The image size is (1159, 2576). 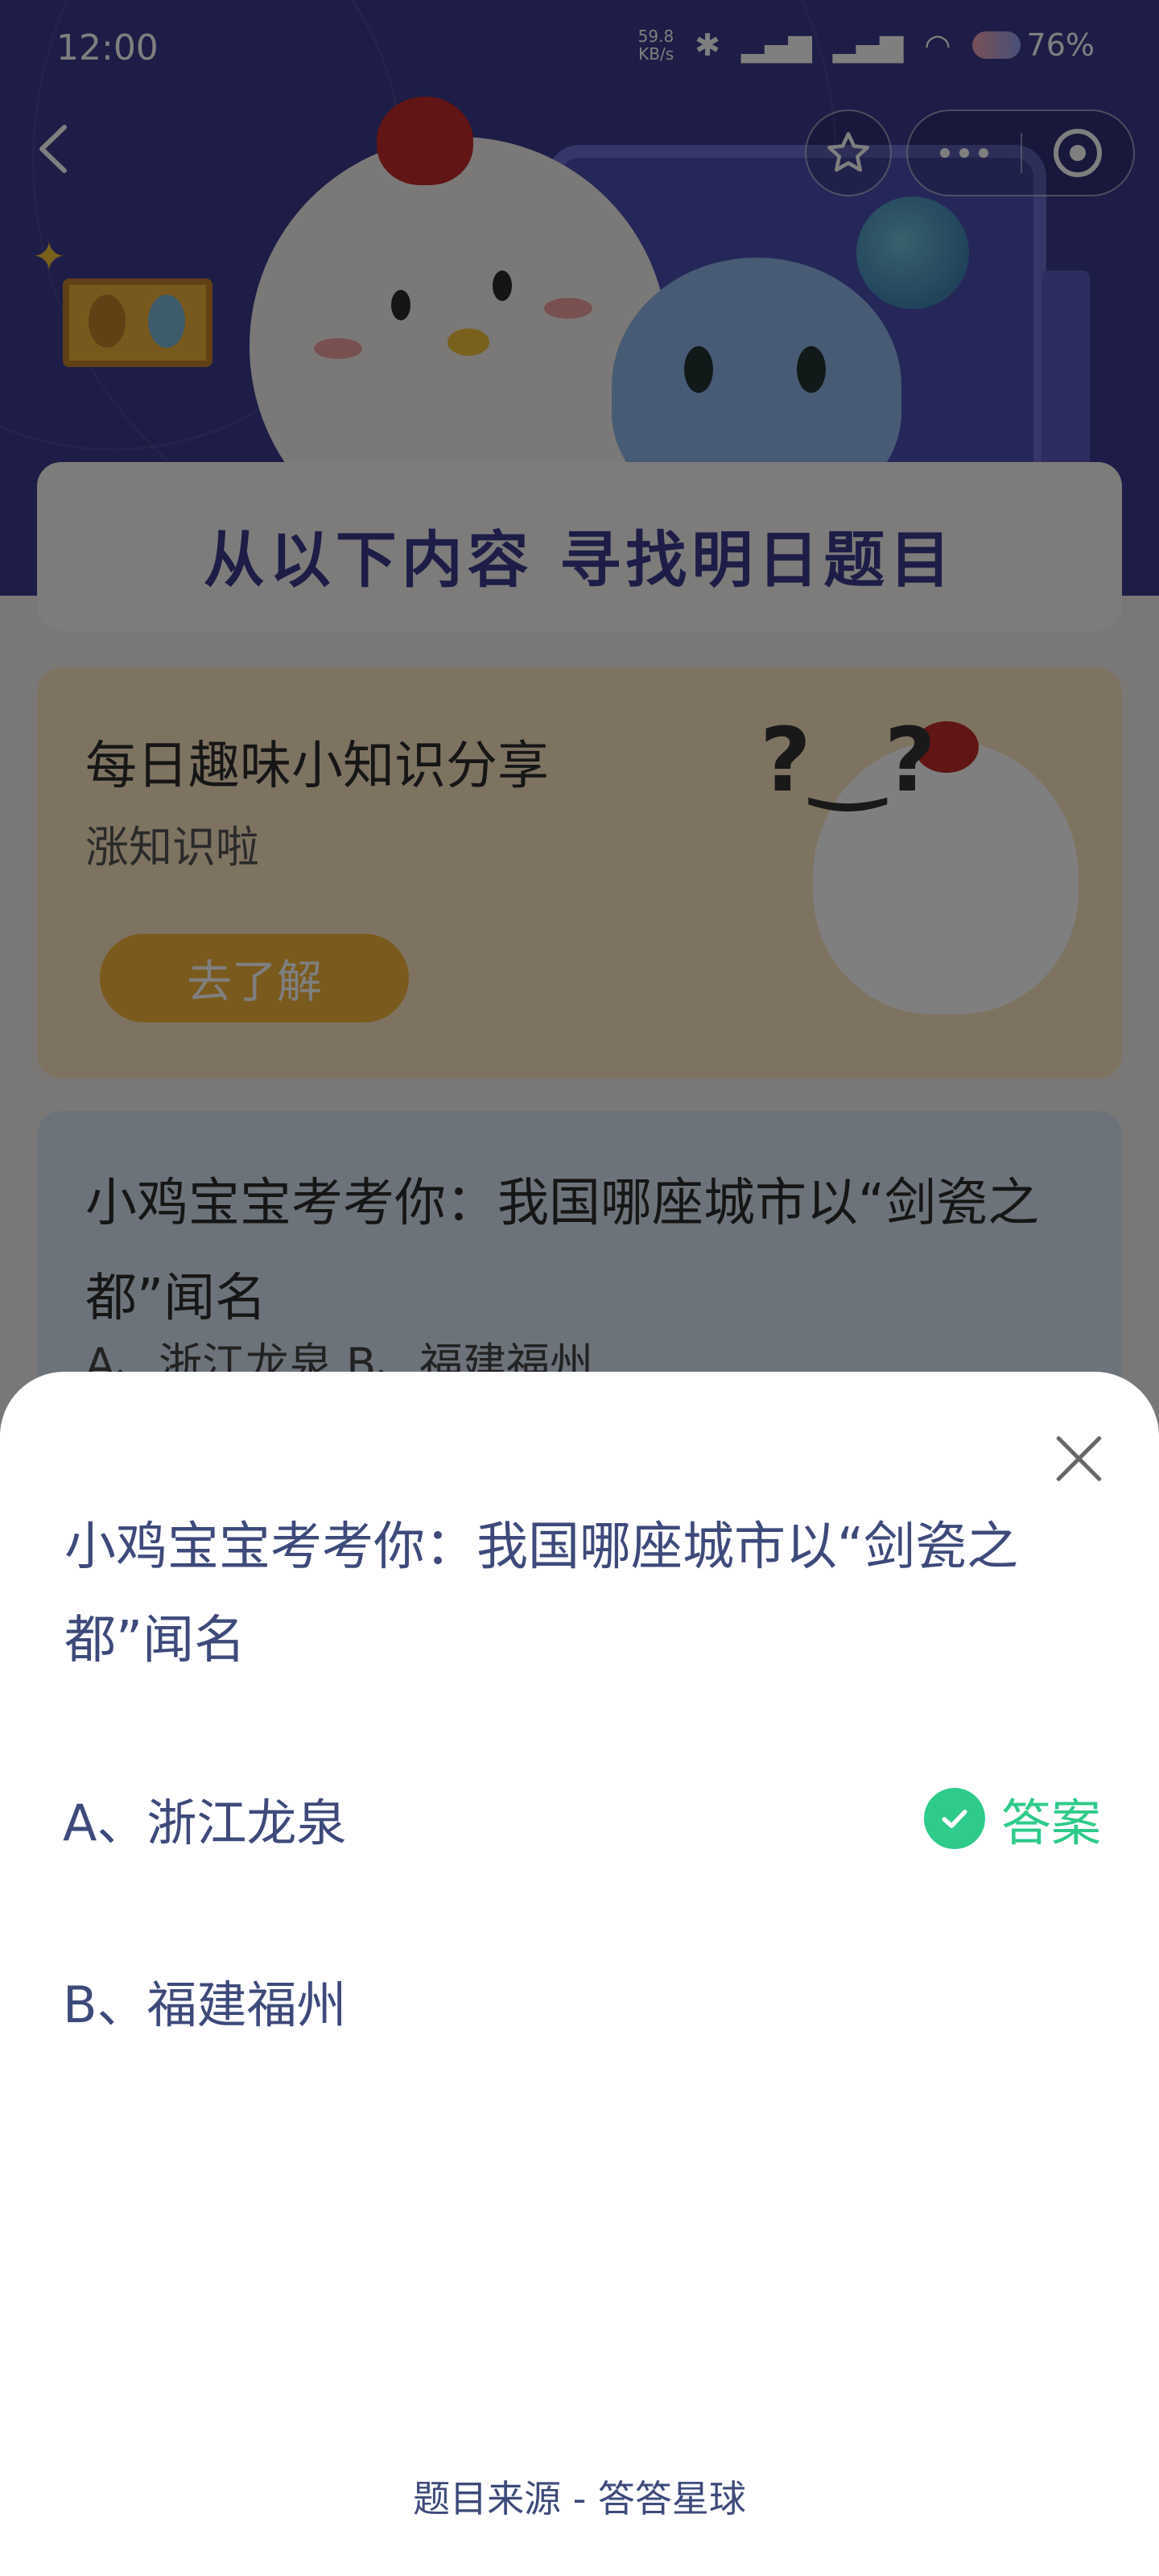 I want to click on question-source: 题目来源 - 答答星球, so click(x=579, y=2498).